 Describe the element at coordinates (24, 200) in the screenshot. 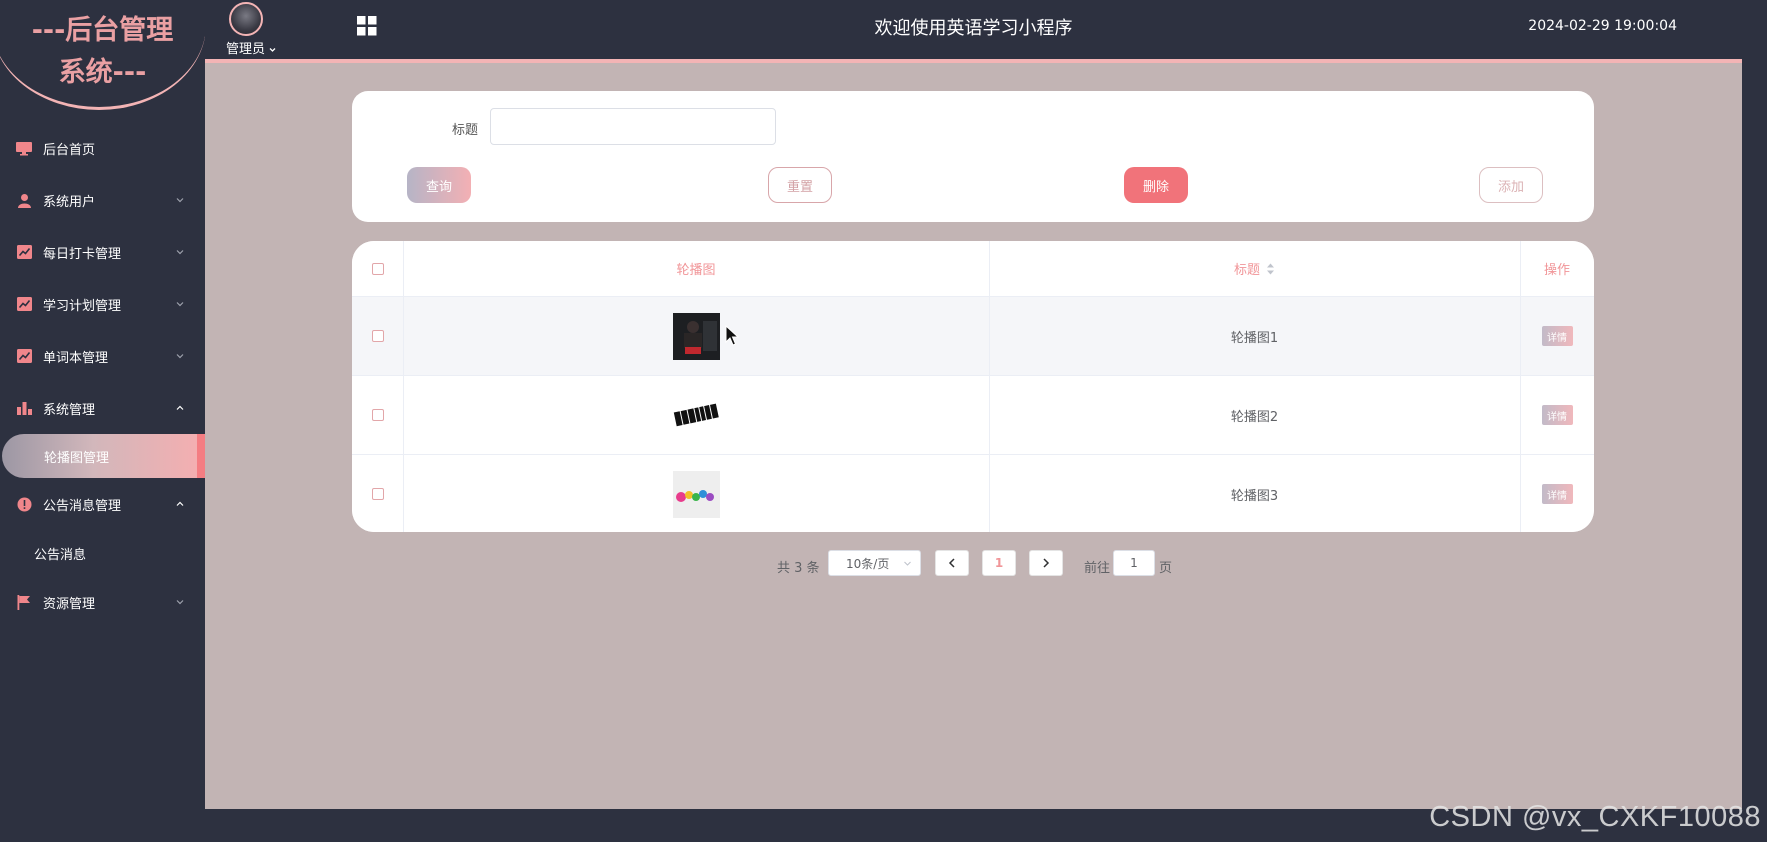

I see `user-icon` at that location.